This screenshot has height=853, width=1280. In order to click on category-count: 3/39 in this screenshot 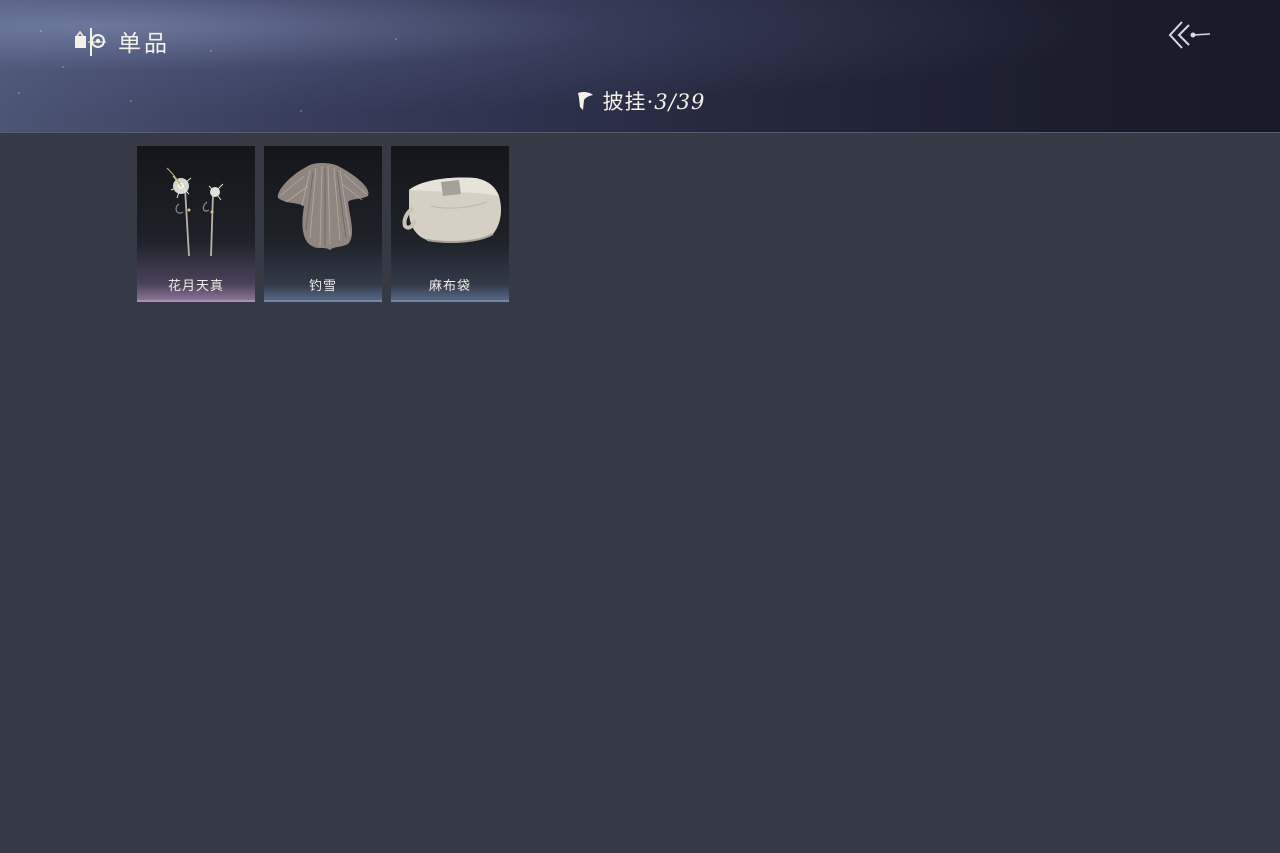, I will do `click(680, 102)`.